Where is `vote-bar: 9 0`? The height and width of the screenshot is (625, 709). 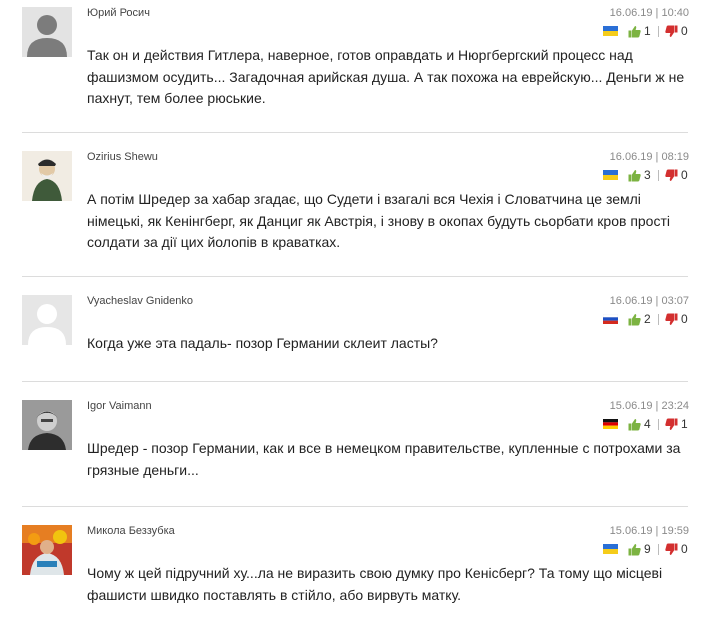 vote-bar: 9 0 is located at coordinates (646, 549).